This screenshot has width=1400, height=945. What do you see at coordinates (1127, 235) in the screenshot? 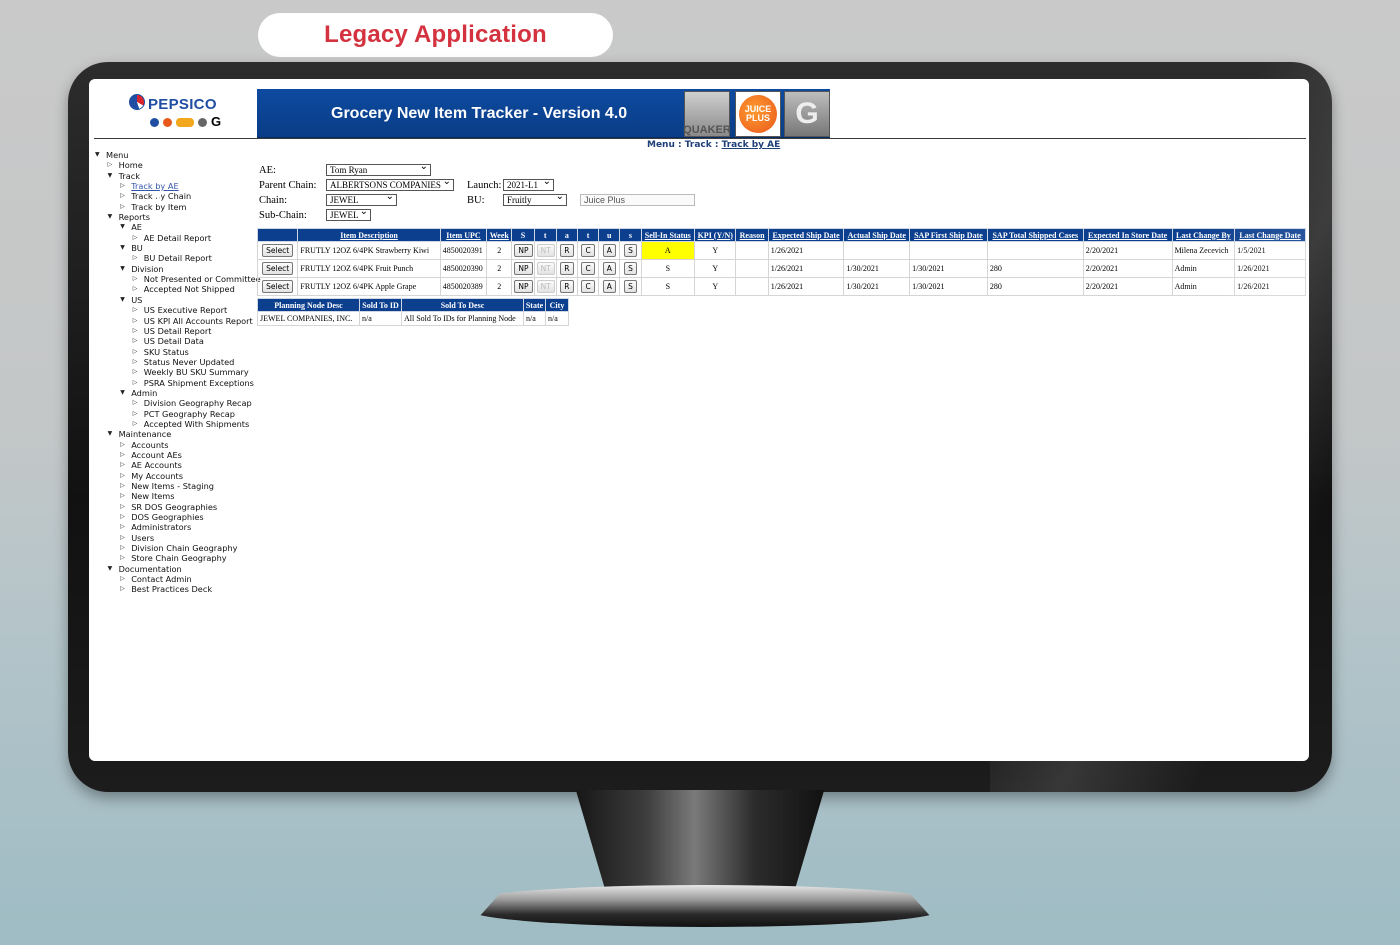
I see `items-header-cell: Expected In Store Date` at bounding box center [1127, 235].